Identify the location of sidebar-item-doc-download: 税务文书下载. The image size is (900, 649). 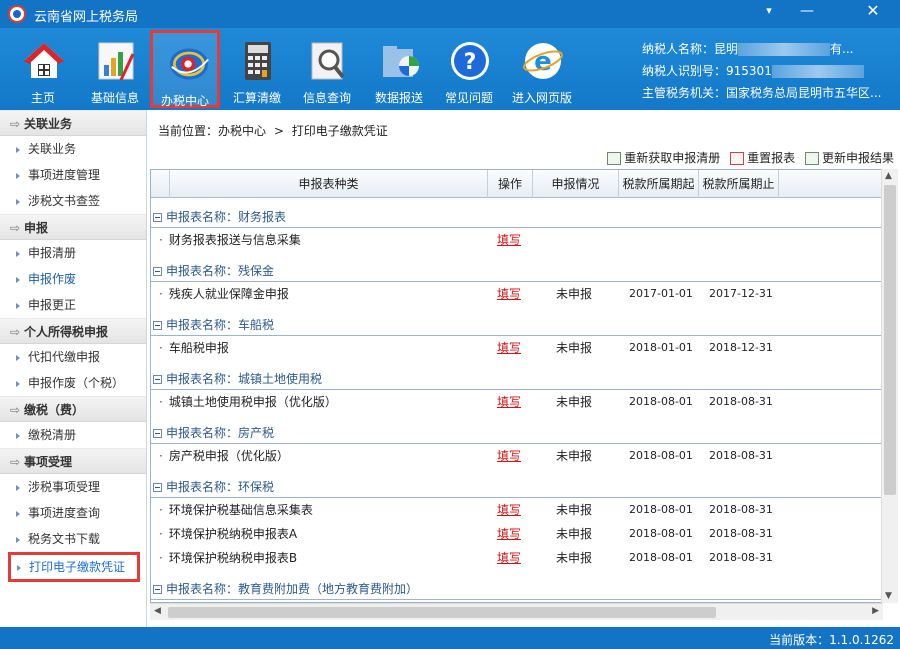
(73, 539).